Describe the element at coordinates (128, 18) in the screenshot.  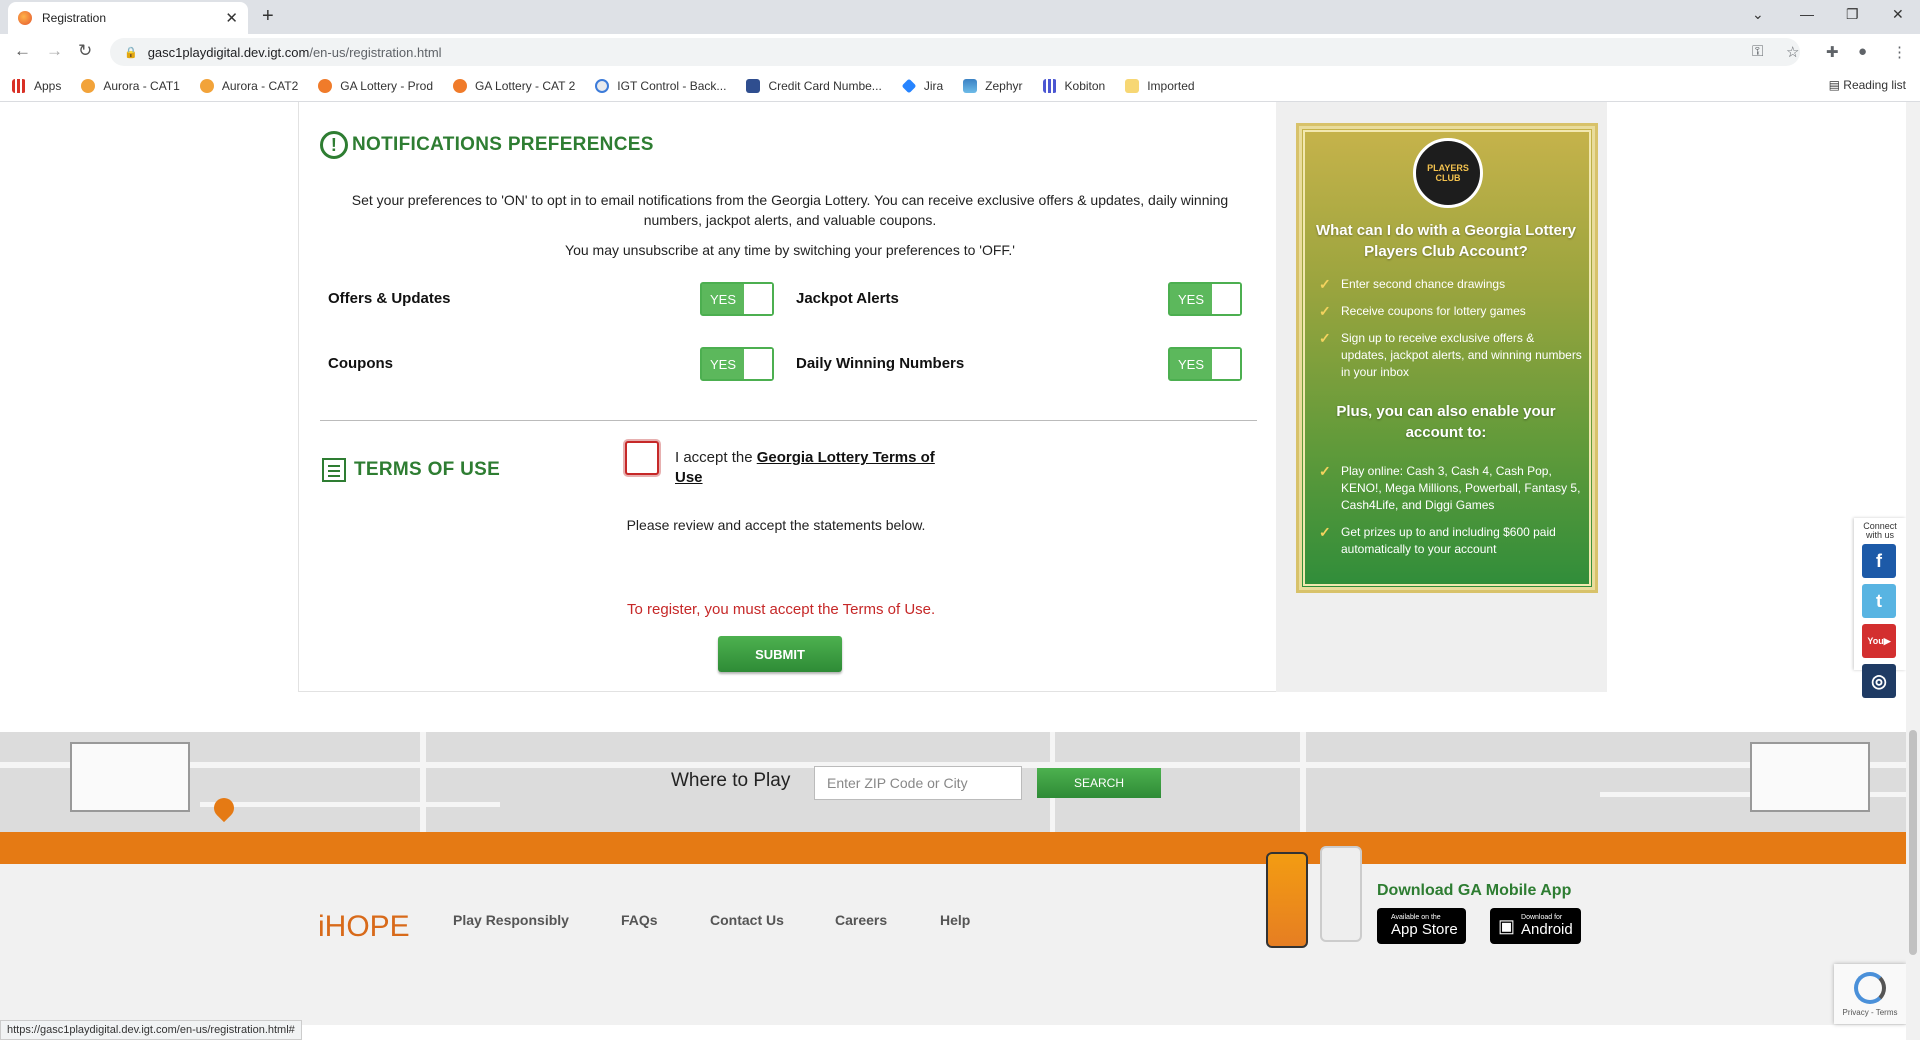
I see `tab-registration: Registration ✕` at that location.